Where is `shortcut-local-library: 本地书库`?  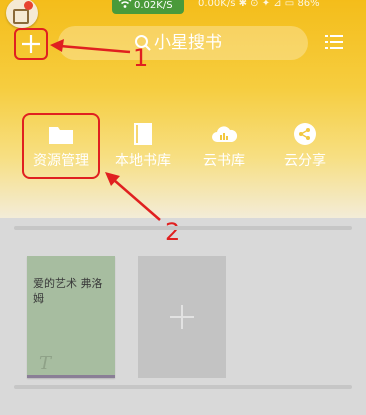
shortcut-local-library: 本地书库 is located at coordinates (143, 148).